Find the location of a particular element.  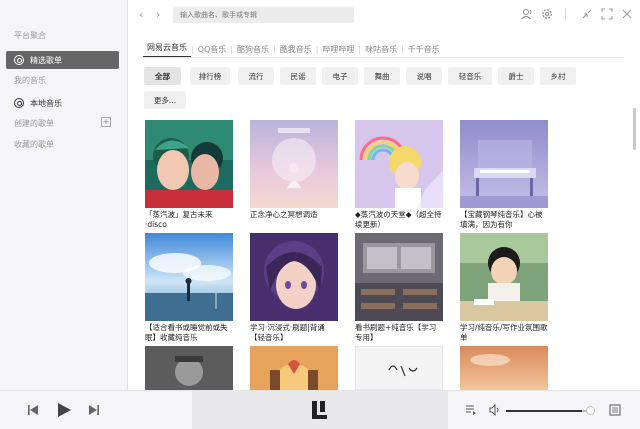

volume-icon is located at coordinates (495, 410).